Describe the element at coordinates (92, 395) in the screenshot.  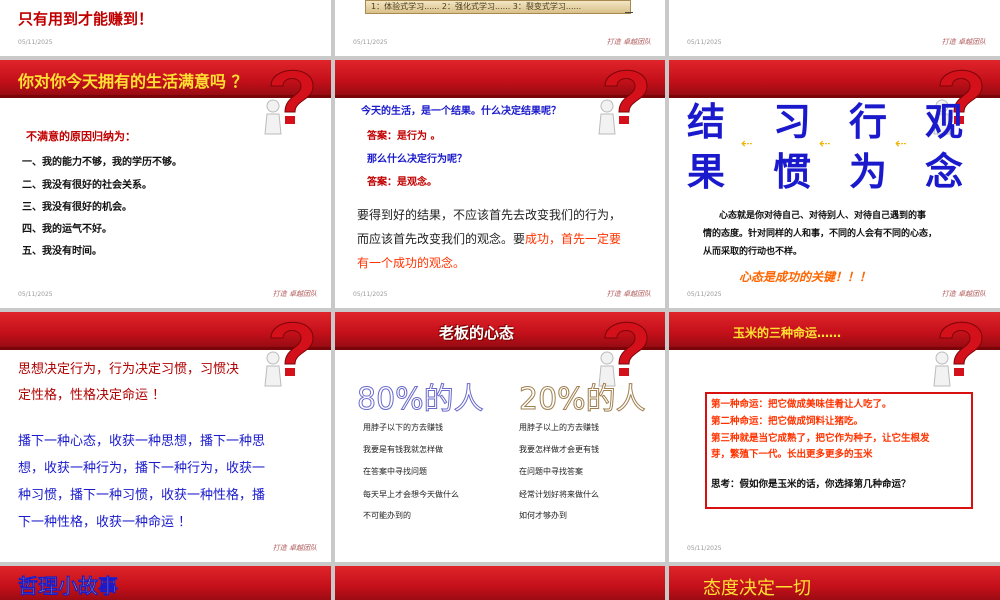
I see `paragraph-line: 定性格，性格决定命运 ！` at that location.